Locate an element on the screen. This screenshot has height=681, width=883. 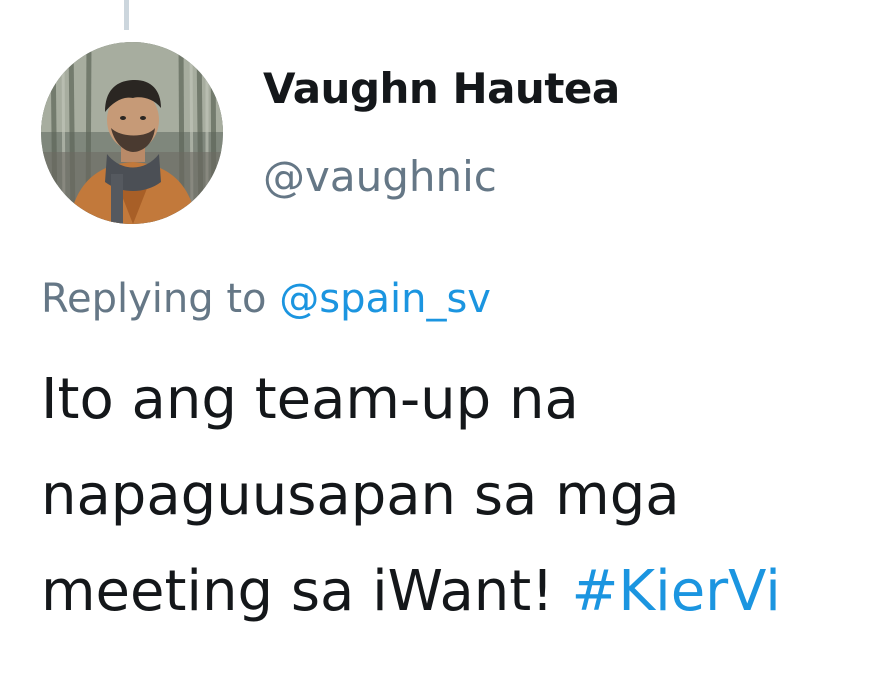
tweet-text-line-3-body: meeting sa iWant! is located at coordinates (297, 591).